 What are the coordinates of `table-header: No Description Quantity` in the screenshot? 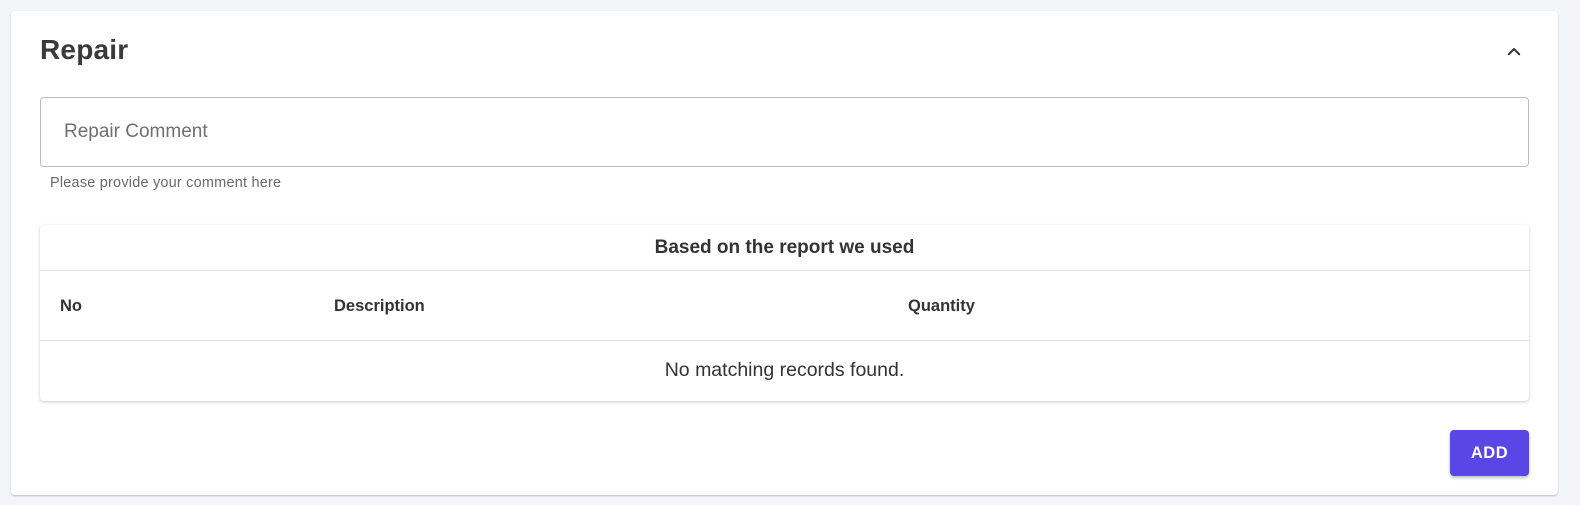 It's located at (784, 306).